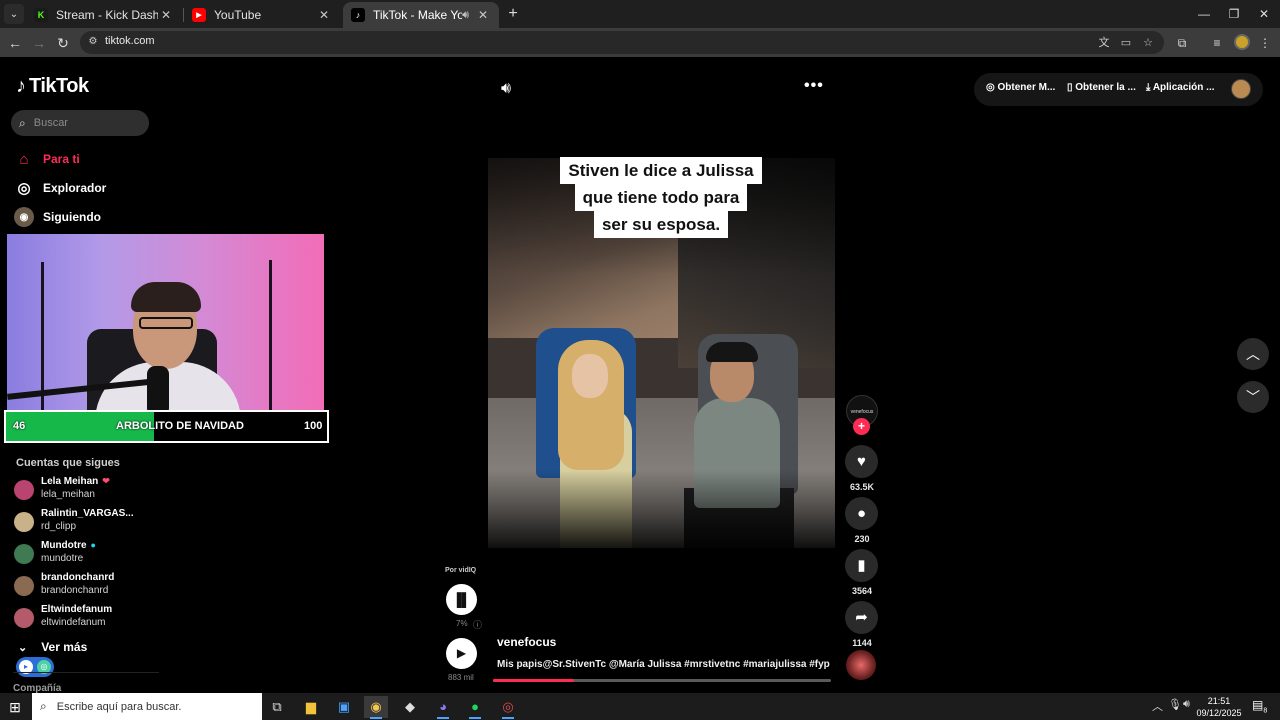  I want to click on nav-label: Explorador, so click(75, 188).